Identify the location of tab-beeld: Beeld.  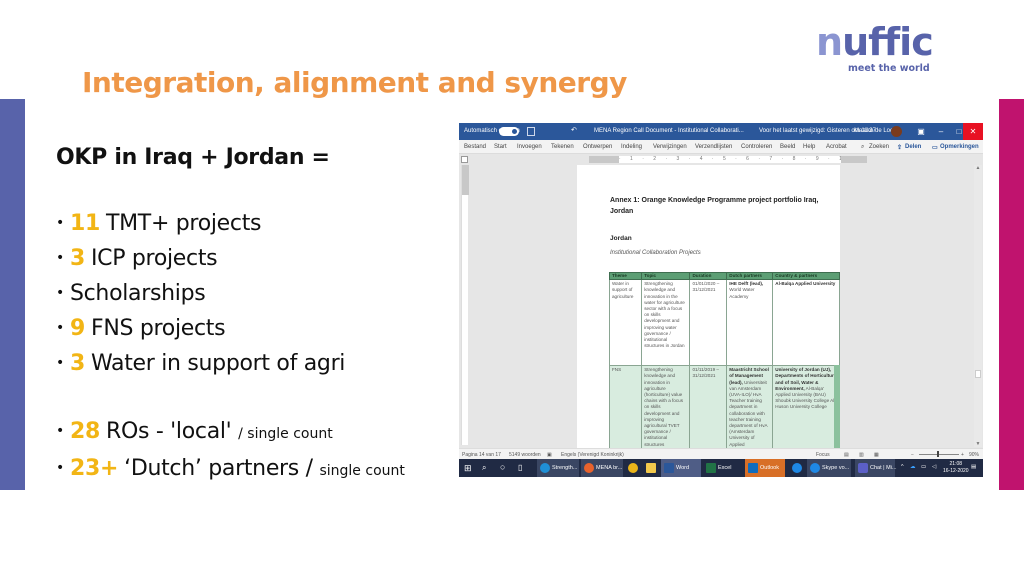
(787, 147).